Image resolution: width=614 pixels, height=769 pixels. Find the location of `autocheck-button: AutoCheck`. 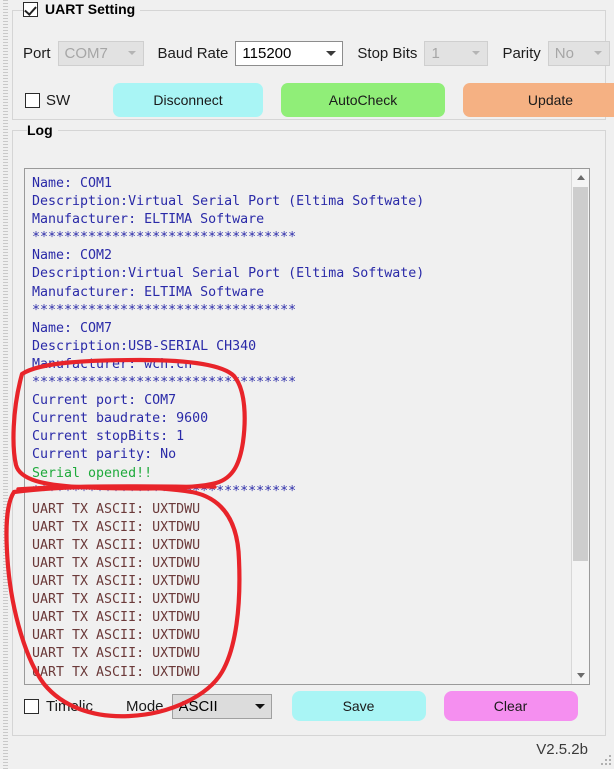

autocheck-button: AutoCheck is located at coordinates (363, 100).